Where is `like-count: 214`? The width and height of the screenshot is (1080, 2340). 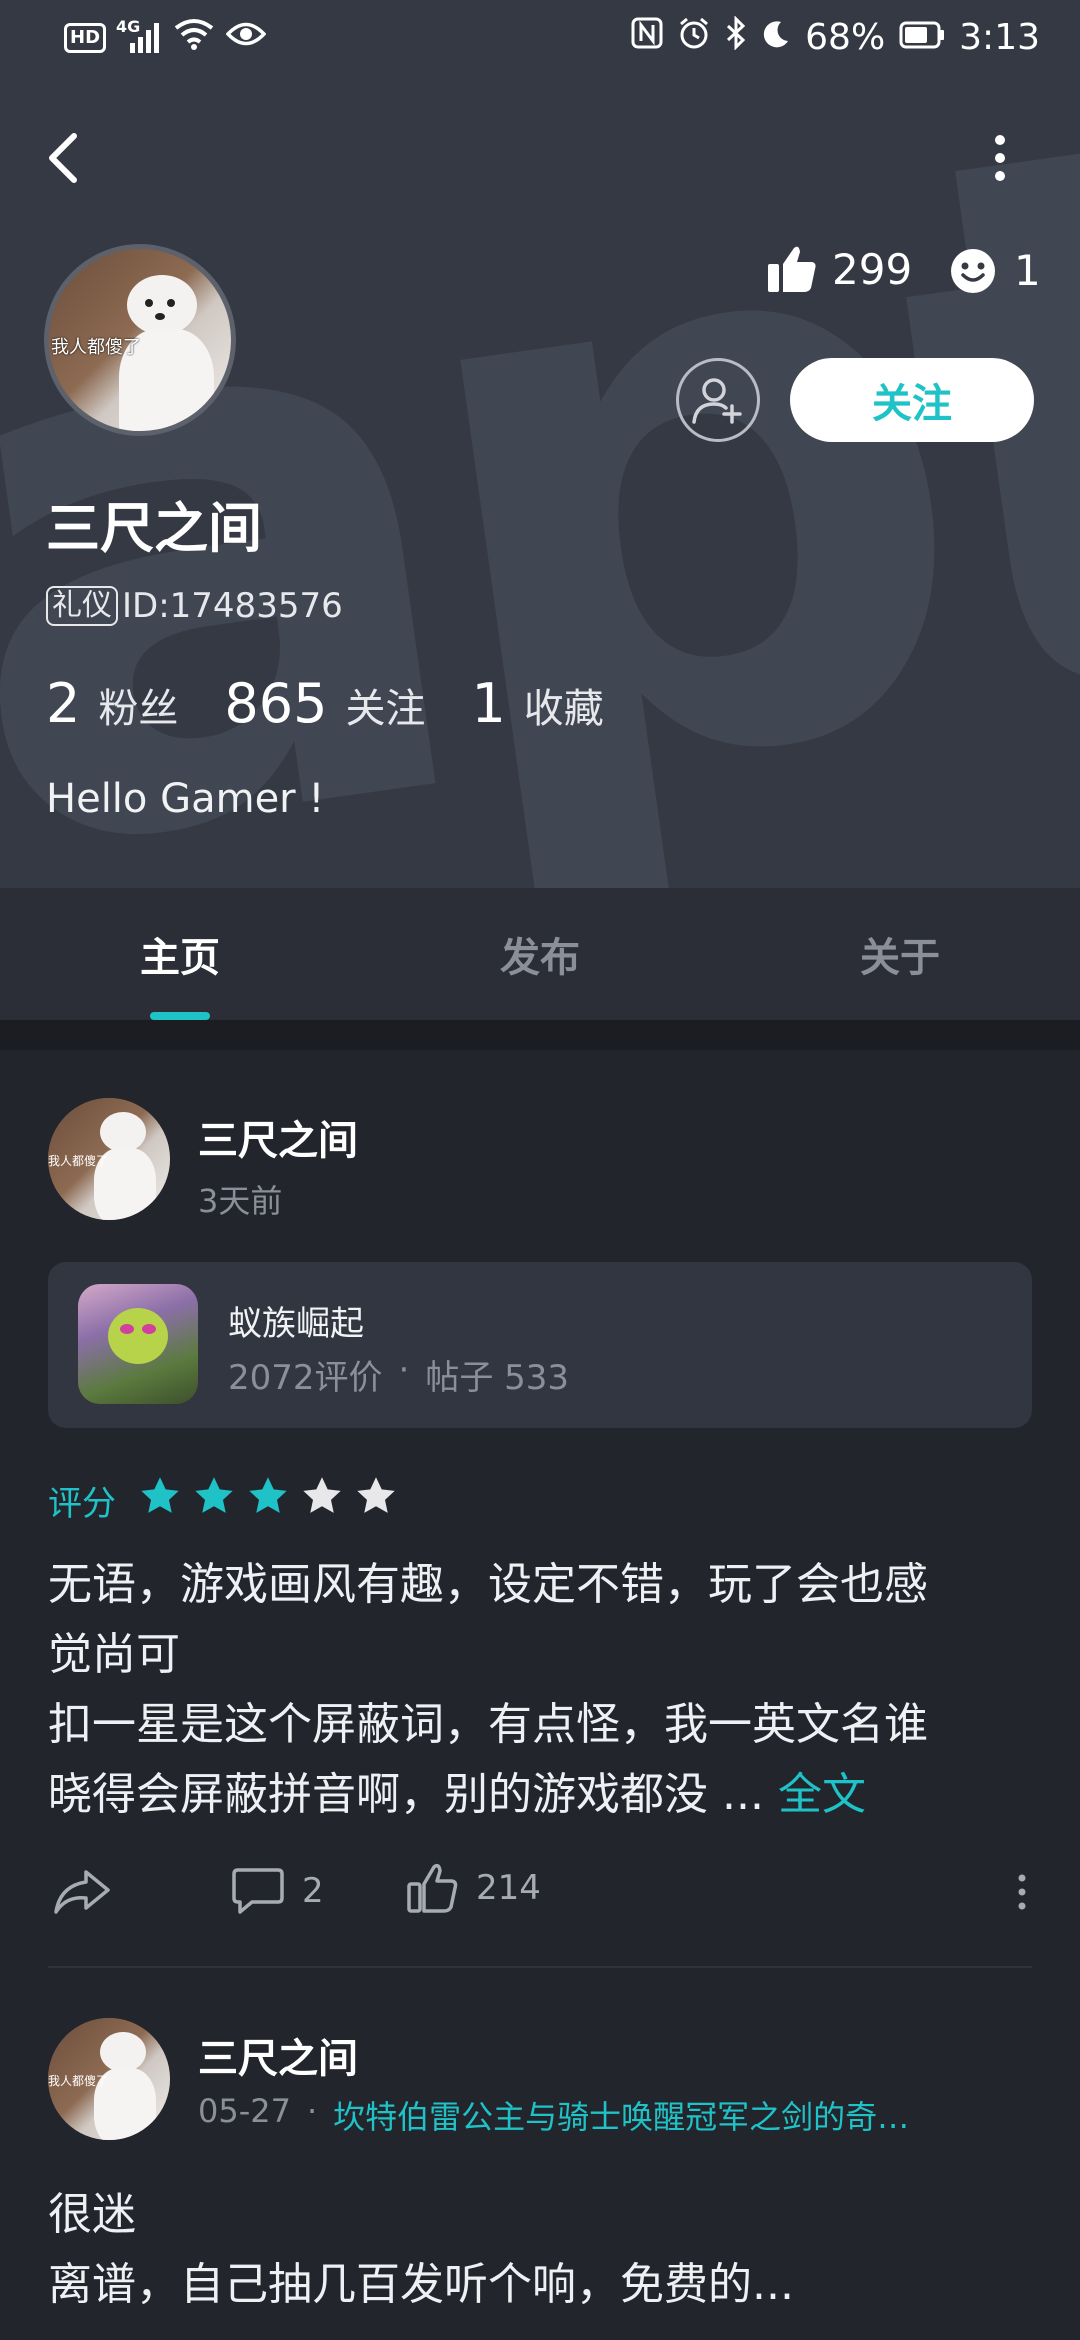
like-count: 214 is located at coordinates (508, 1888).